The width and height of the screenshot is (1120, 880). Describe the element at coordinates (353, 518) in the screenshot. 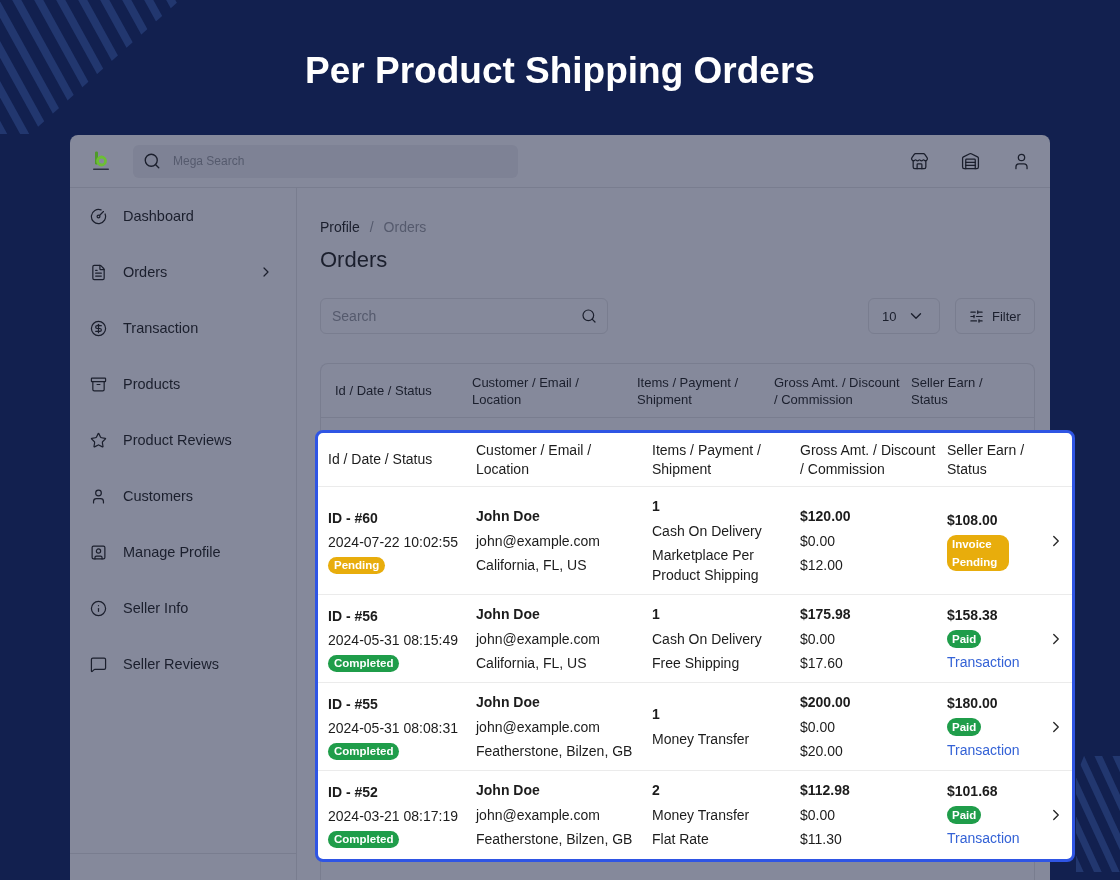

I see `order-id: ID - #60` at that location.